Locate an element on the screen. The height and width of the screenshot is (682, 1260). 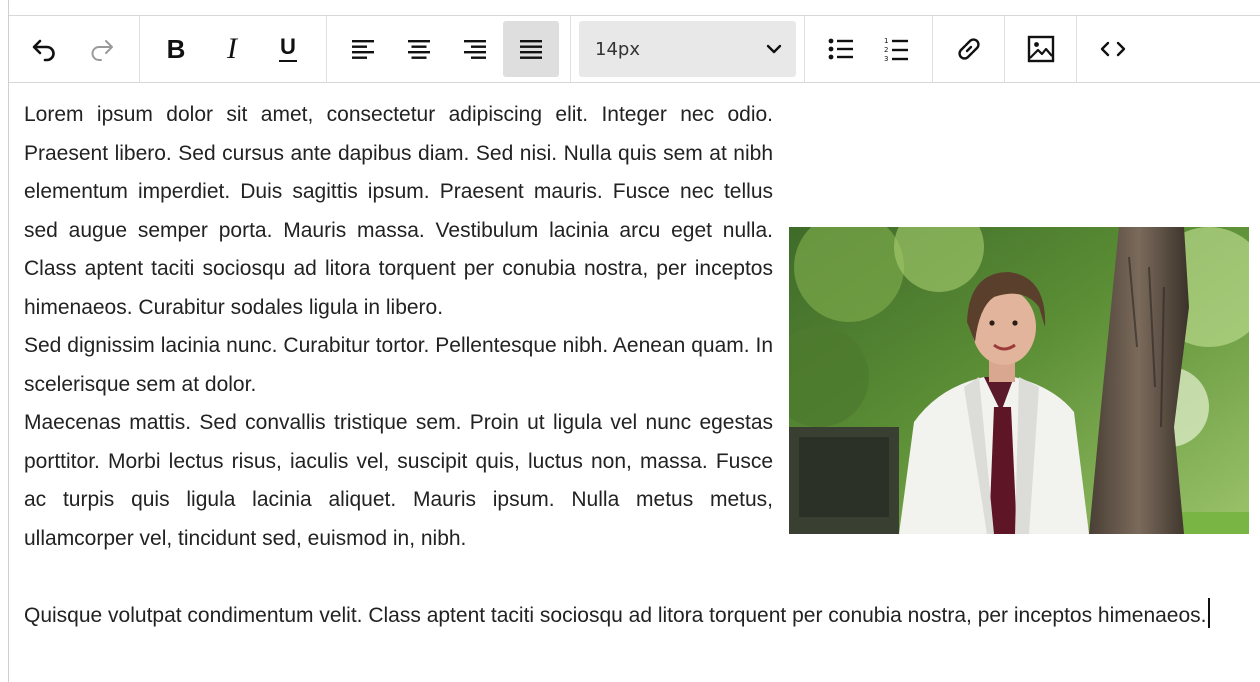
align-right-button is located at coordinates (475, 49).